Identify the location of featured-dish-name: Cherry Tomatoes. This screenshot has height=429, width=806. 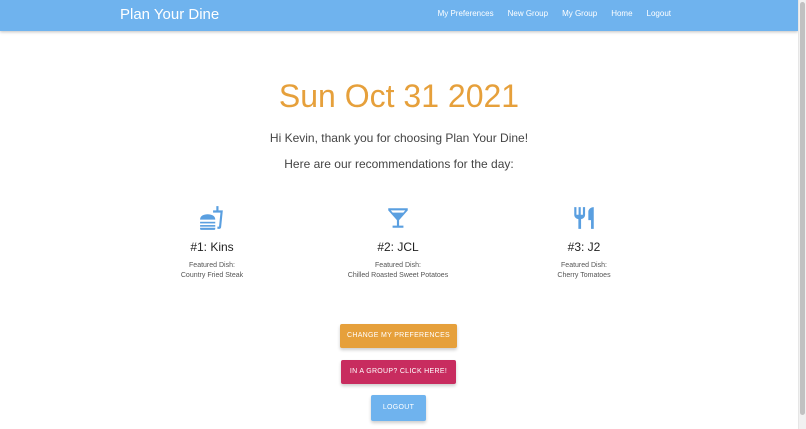
(584, 275).